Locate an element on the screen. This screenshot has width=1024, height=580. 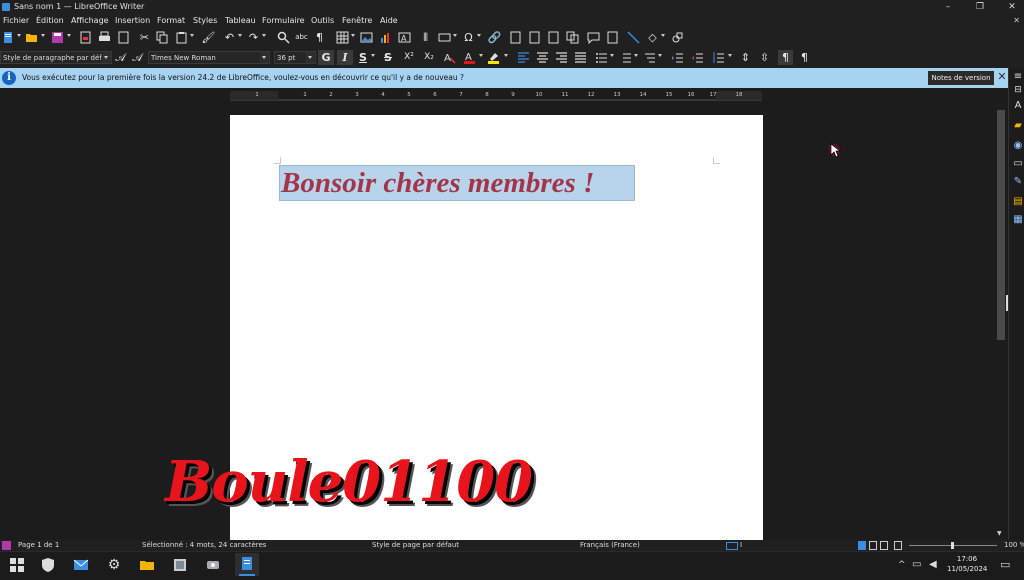
copy-icon is located at coordinates (162, 37).